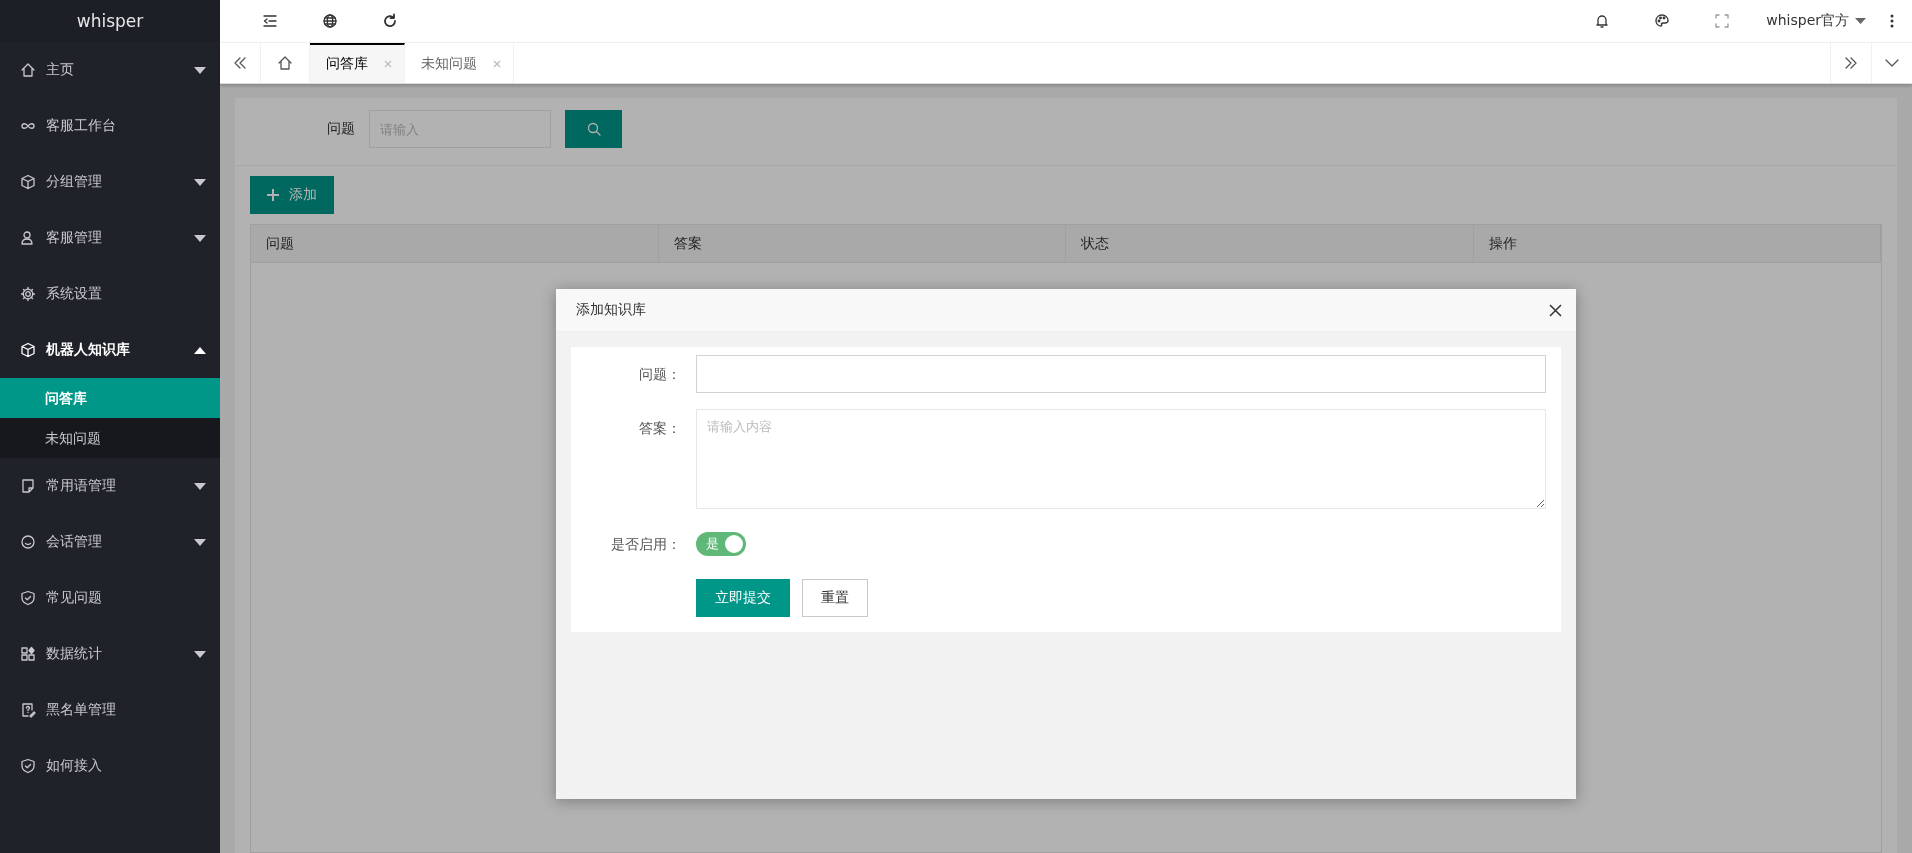 This screenshot has height=853, width=1912. I want to click on outdent-icon, so click(270, 21).